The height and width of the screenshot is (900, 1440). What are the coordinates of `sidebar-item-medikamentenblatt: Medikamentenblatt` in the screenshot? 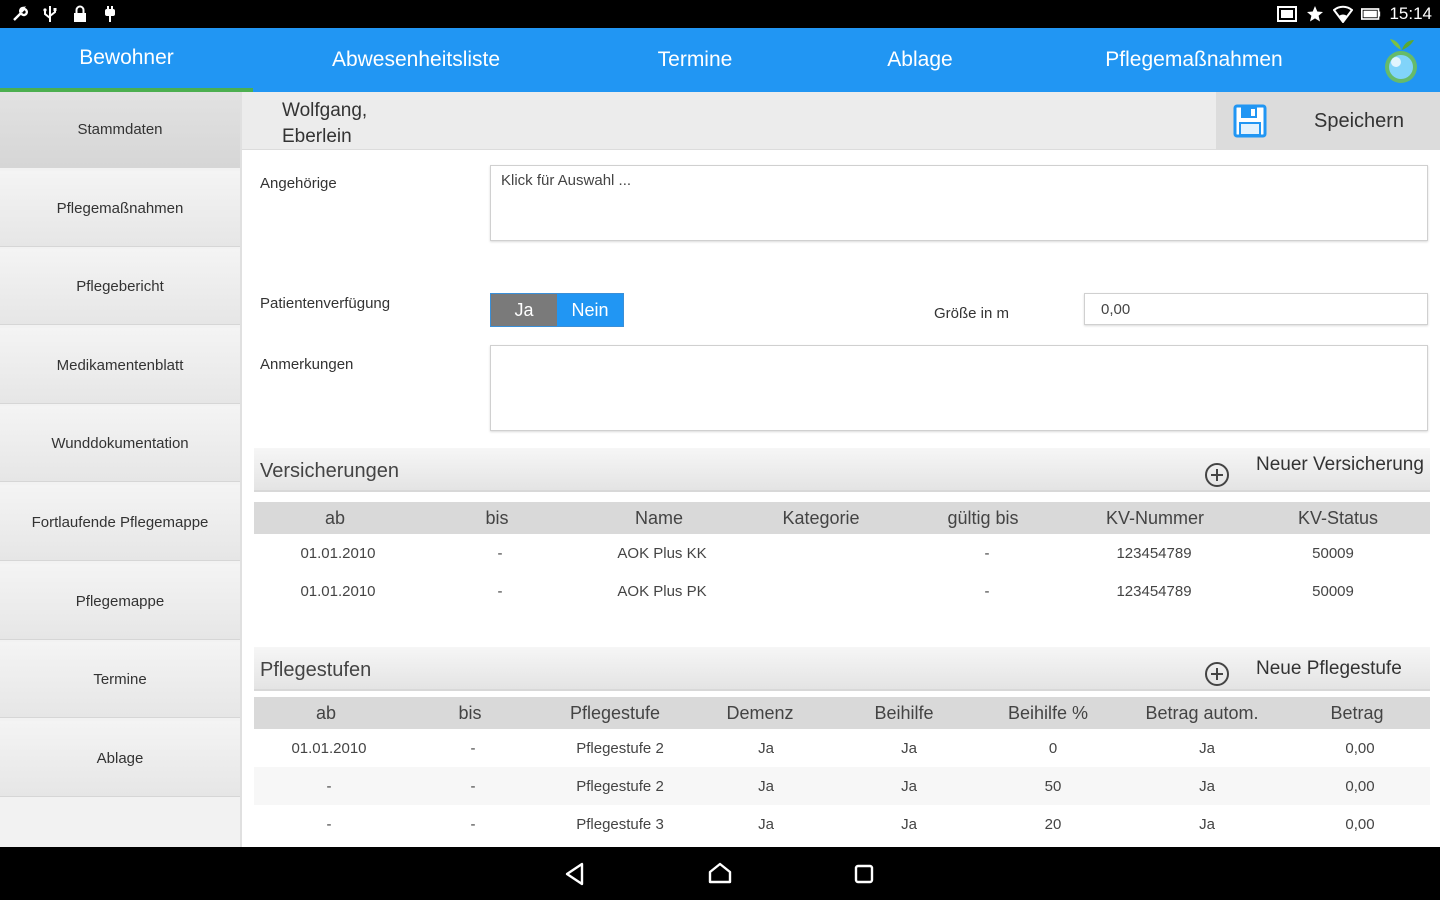 It's located at (120, 365).